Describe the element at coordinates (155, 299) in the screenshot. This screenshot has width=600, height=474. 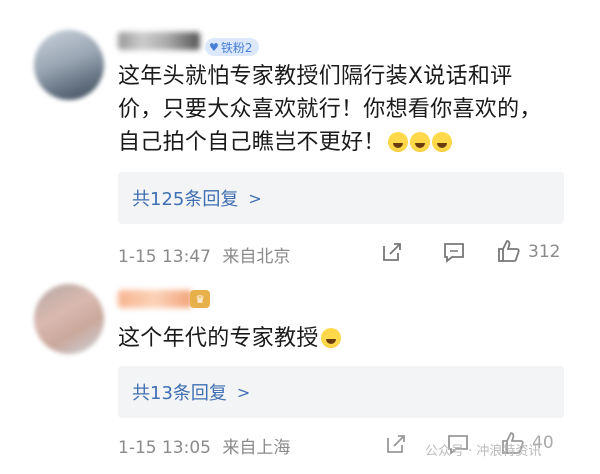
I see `username` at that location.